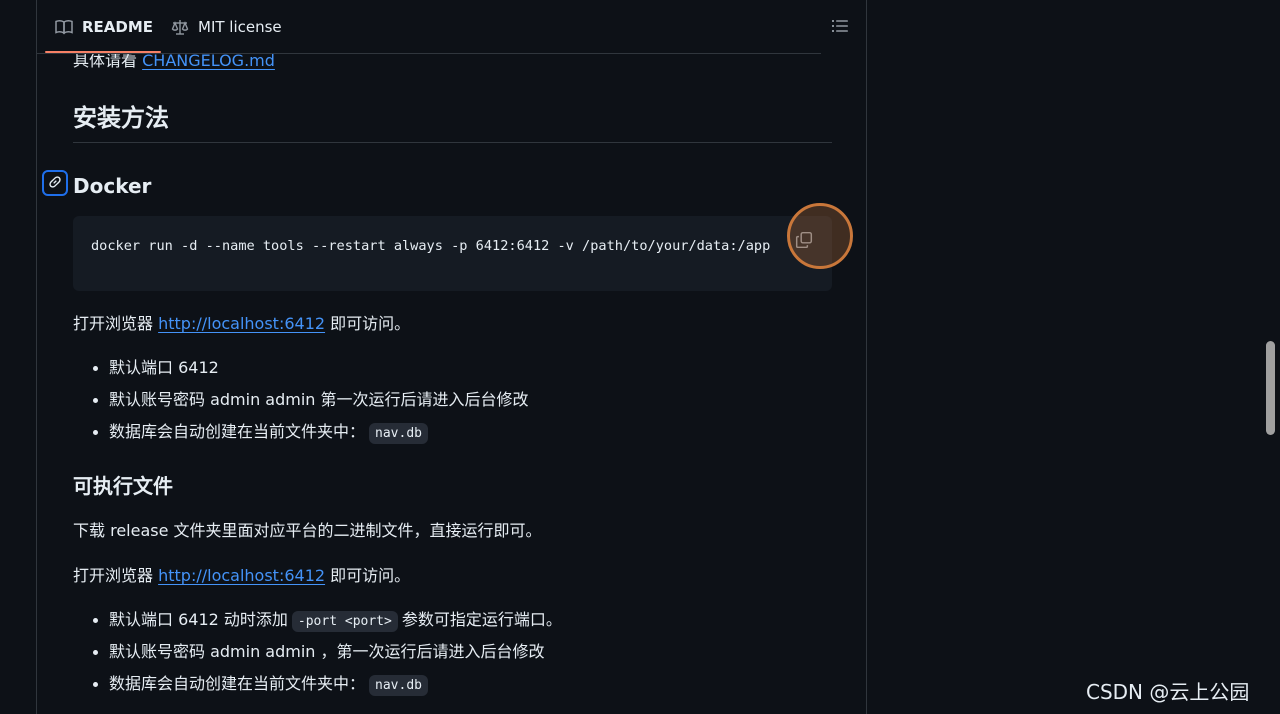  What do you see at coordinates (370, 323) in the screenshot?
I see `docker-open-suffix: 即可访问。` at bounding box center [370, 323].